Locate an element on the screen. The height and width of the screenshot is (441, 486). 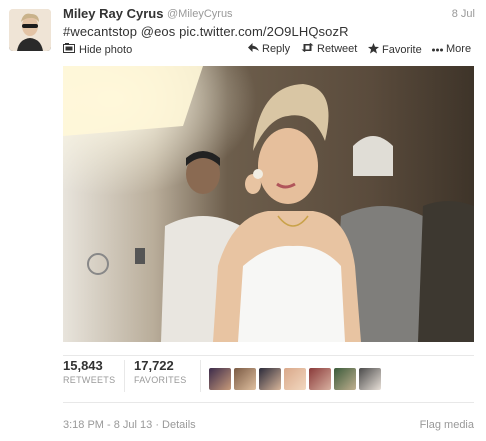
star-icon is located at coordinates (373, 50).